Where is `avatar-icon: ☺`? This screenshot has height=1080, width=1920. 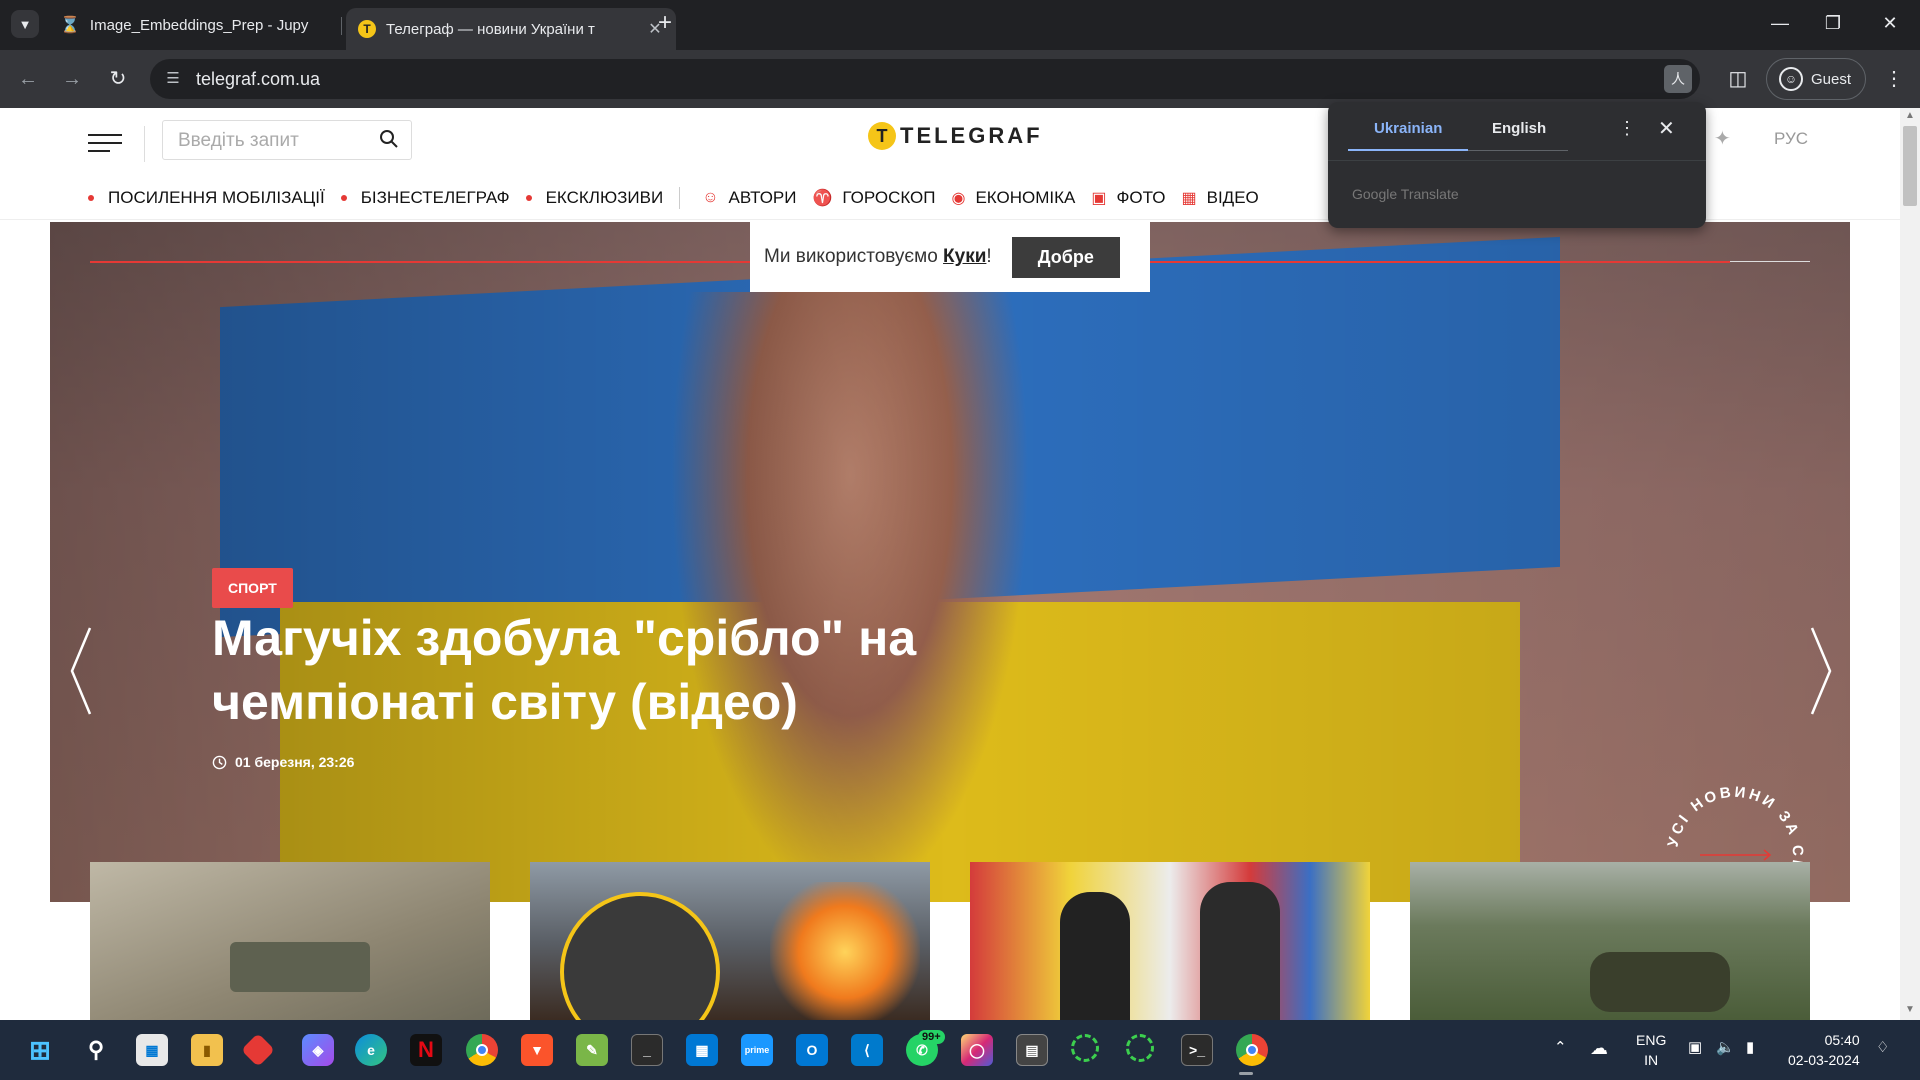
avatar-icon: ☺ is located at coordinates (1791, 79).